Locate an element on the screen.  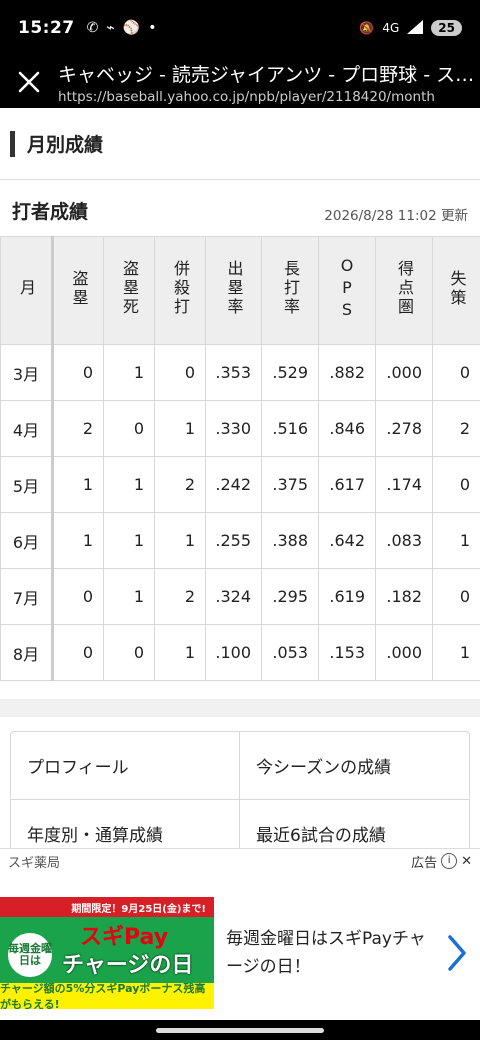
ad-advertiser: スギ薬局 is located at coordinates (34, 863).